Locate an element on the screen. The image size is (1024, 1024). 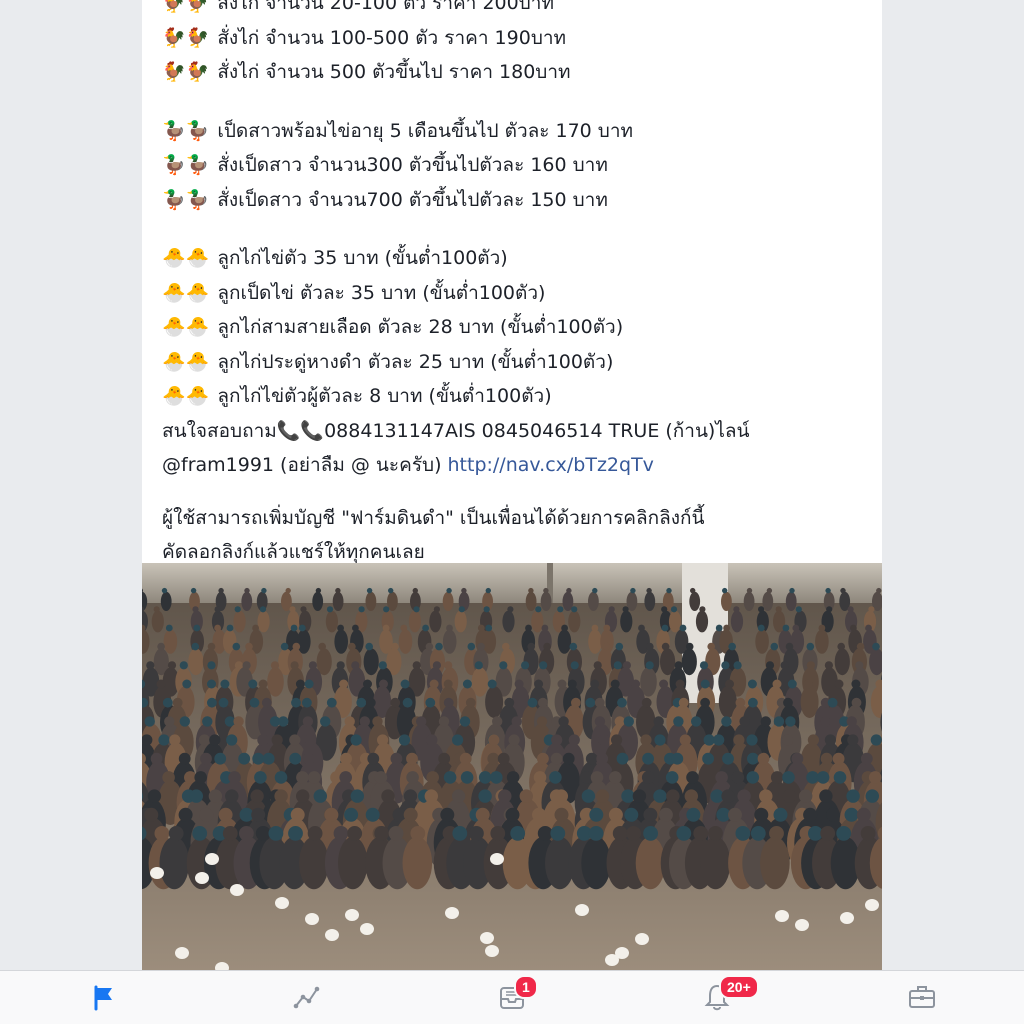
insights-chart-icon is located at coordinates (306, 997).